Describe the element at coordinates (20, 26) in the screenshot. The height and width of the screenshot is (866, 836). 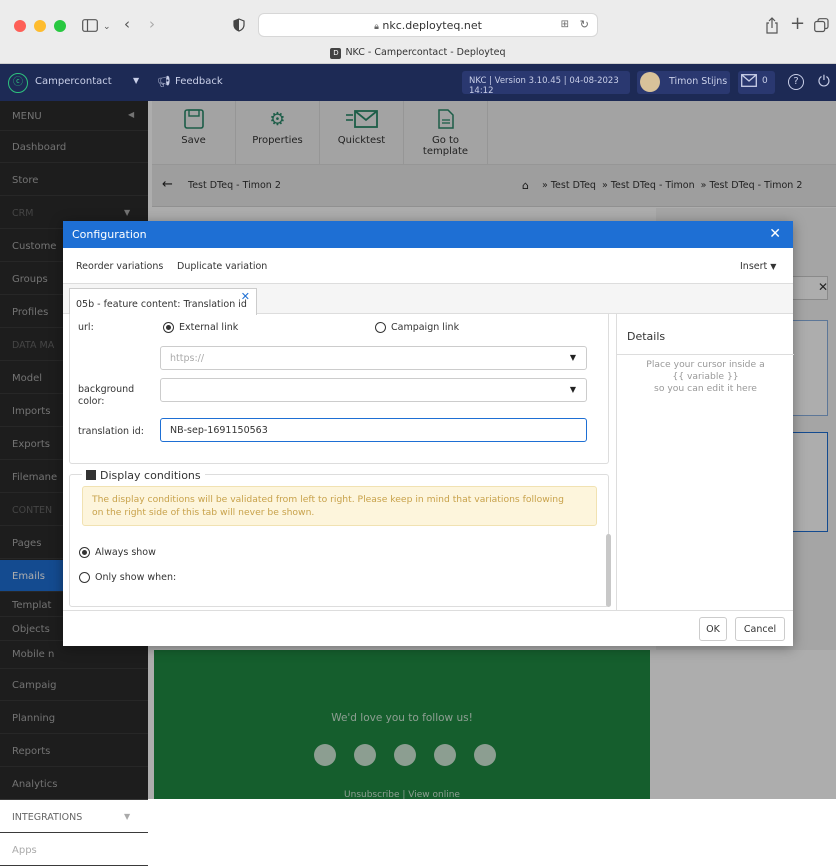
I see `close-window-button` at that location.